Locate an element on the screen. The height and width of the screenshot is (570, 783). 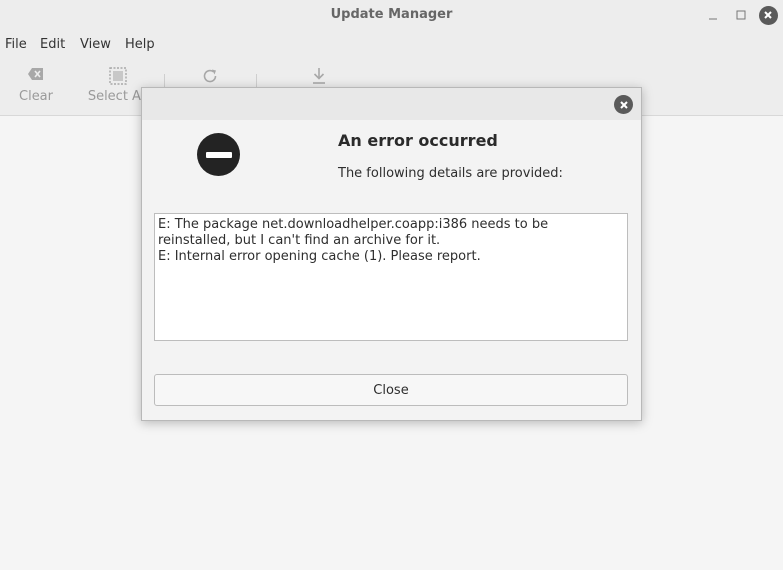
window-title: Update Manager is located at coordinates (391, 14).